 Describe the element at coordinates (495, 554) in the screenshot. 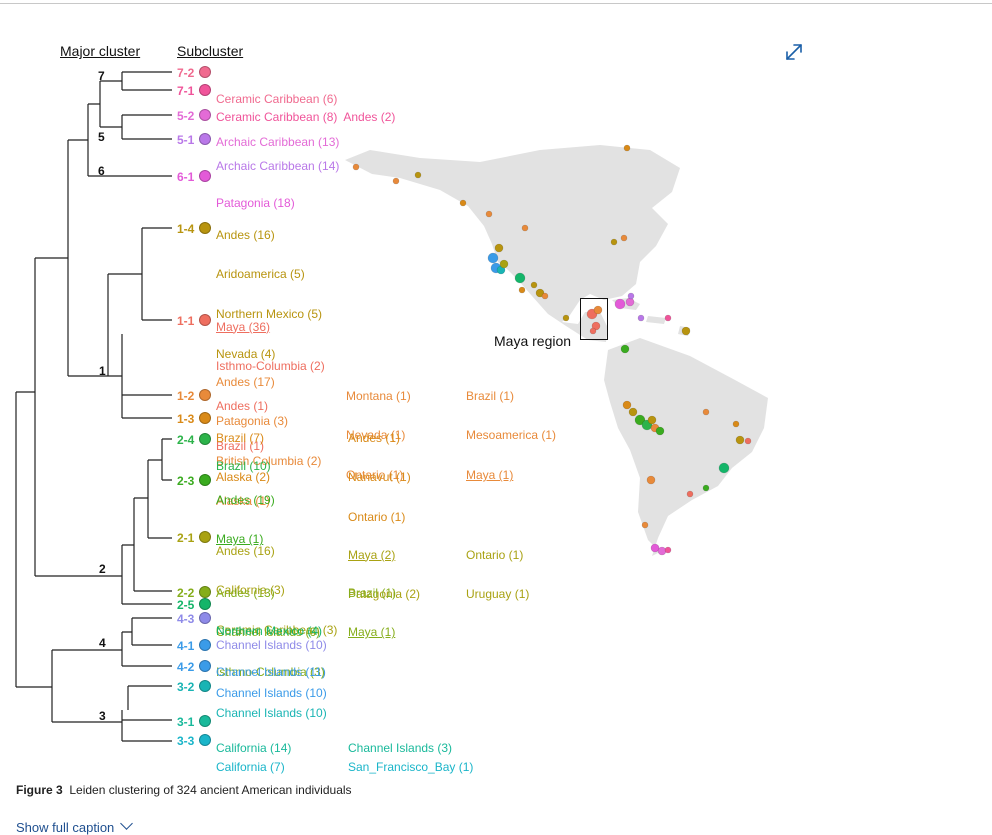

I see `region-entry: Ontario (1)` at that location.